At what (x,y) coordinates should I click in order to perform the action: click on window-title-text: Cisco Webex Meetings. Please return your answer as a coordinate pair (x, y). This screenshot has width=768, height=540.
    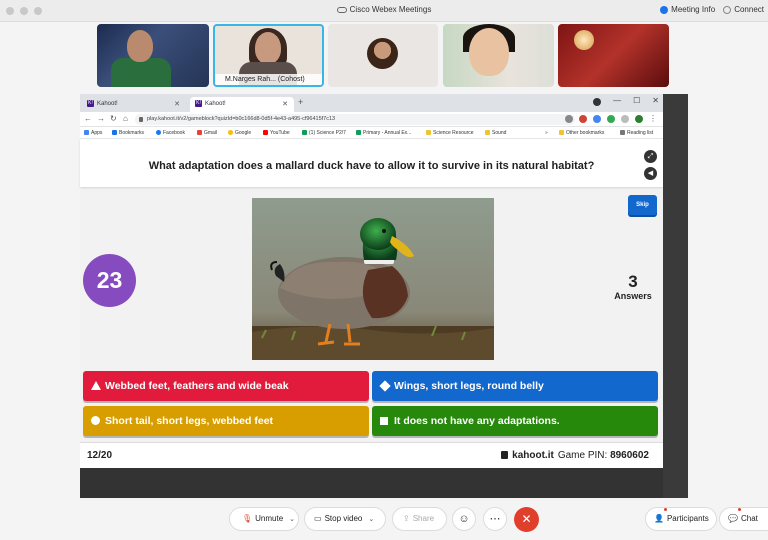
    Looking at the image, I should click on (390, 9).